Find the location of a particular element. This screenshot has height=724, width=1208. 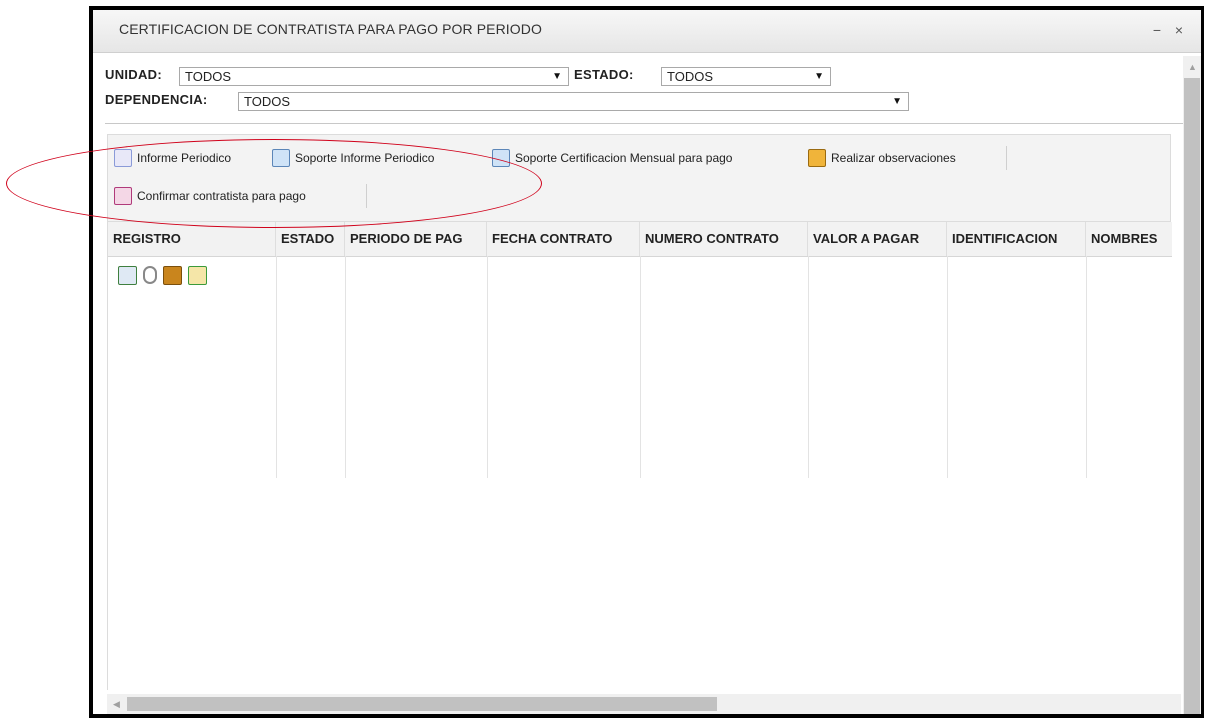

informe-periodico-button: Informe Periodico is located at coordinates (172, 158).